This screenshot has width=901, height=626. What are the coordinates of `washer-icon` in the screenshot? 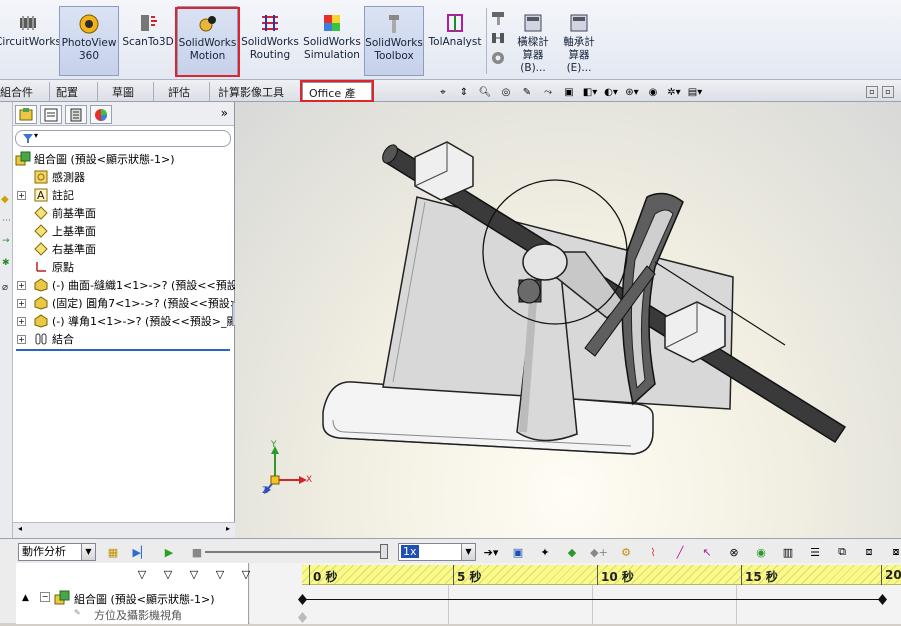 It's located at (498, 58).